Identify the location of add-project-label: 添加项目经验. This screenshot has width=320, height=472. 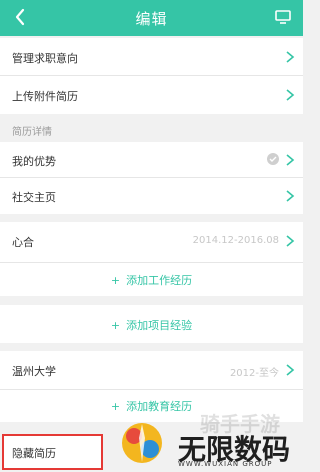
(159, 325).